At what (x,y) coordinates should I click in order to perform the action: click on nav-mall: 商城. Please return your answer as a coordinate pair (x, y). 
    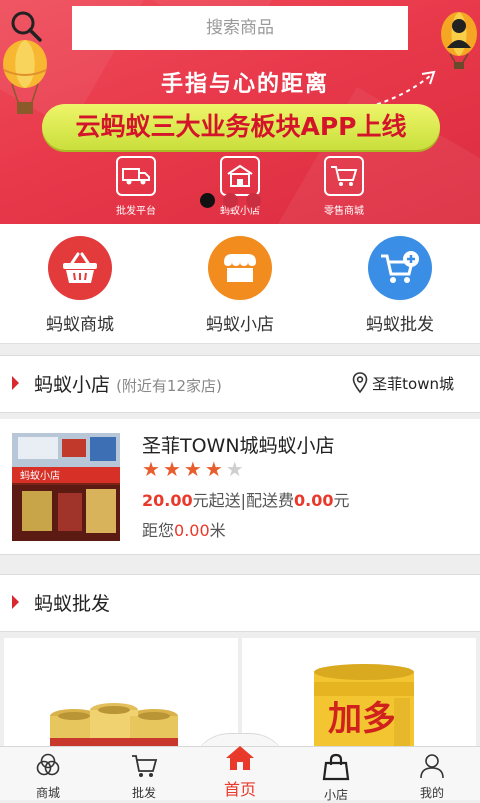
    Looking at the image, I should click on (48, 773).